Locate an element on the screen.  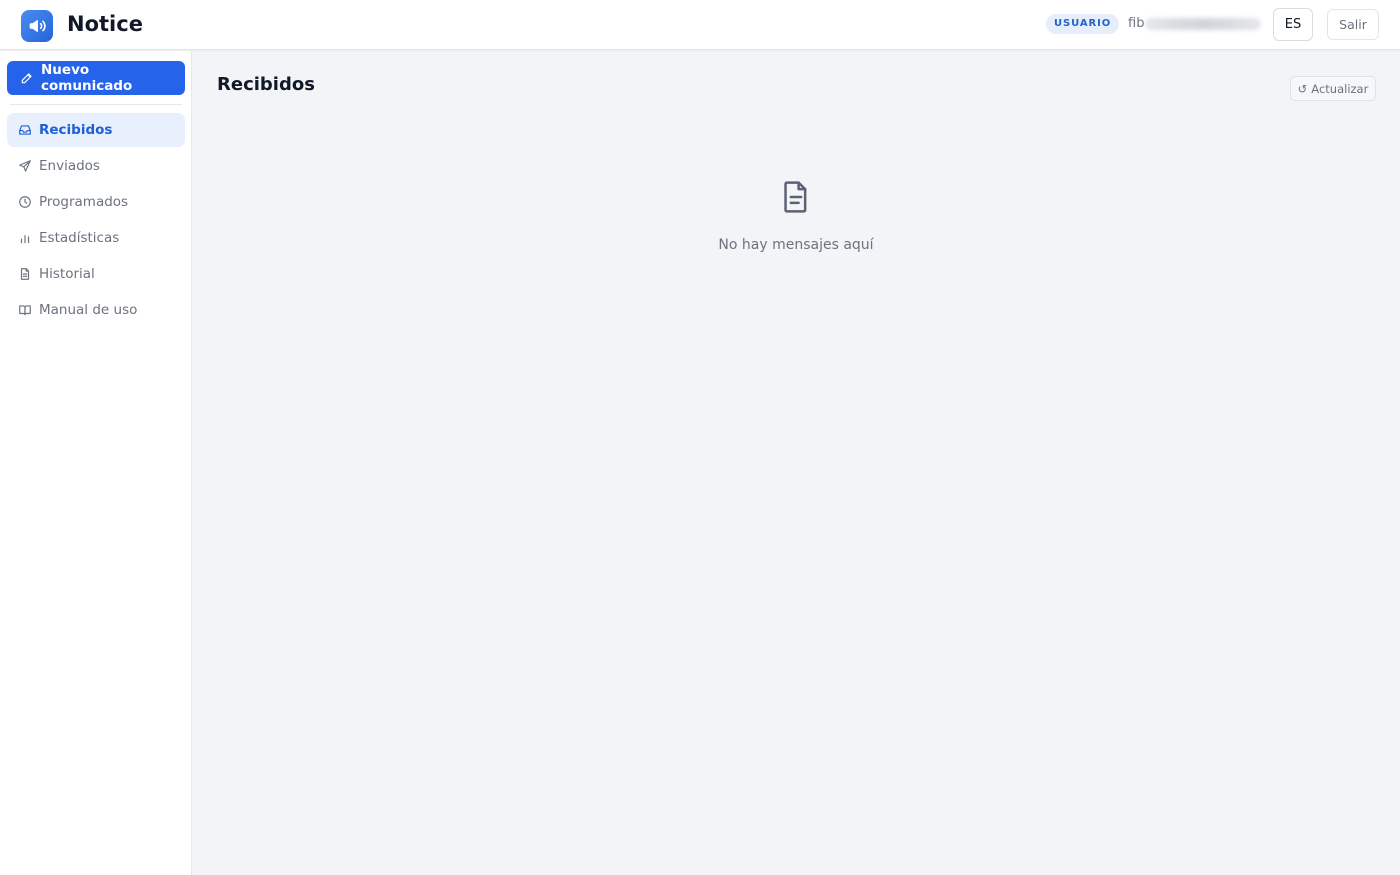
user-email-text: fib is located at coordinates (1136, 23).